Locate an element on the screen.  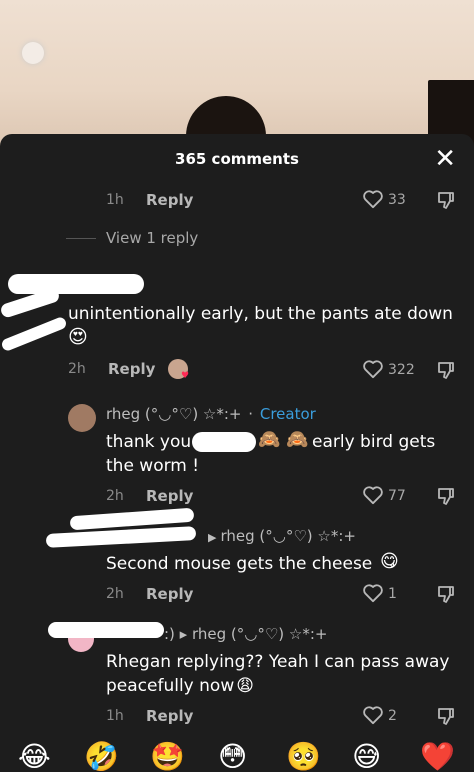
divider-line is located at coordinates (81, 238).